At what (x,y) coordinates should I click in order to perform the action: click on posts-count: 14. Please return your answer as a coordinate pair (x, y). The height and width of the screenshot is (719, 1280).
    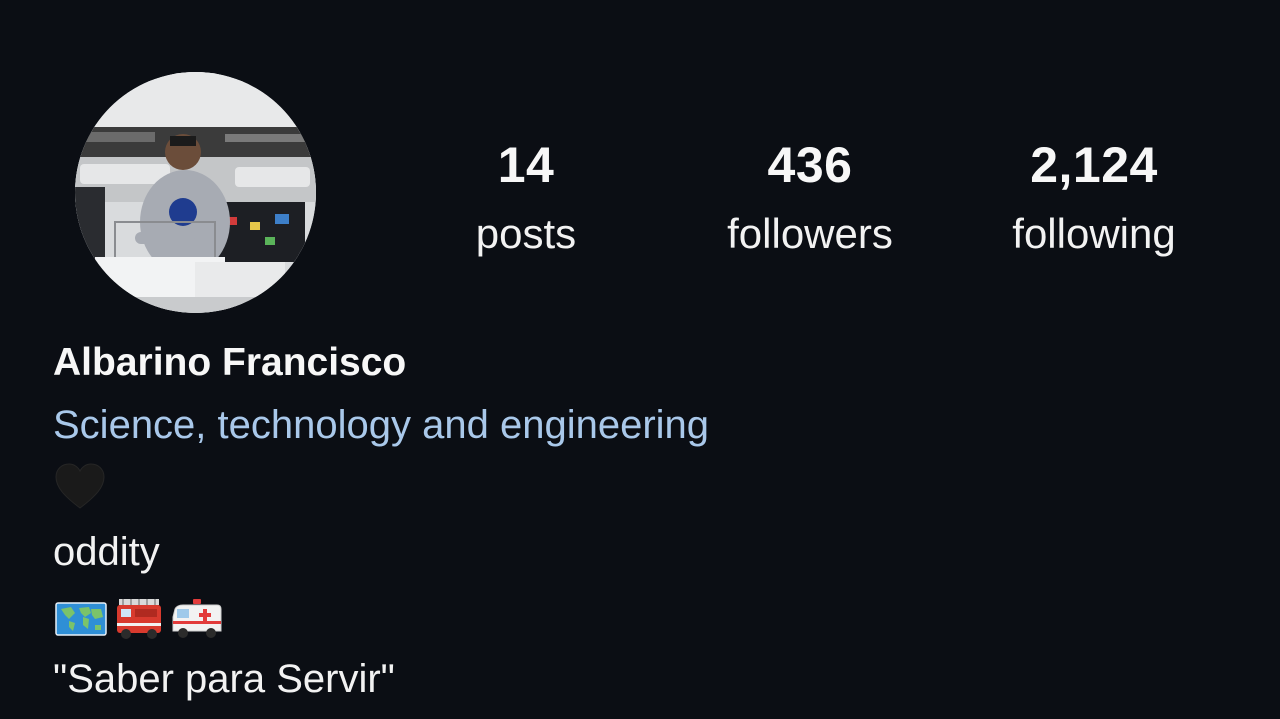
    Looking at the image, I should click on (526, 165).